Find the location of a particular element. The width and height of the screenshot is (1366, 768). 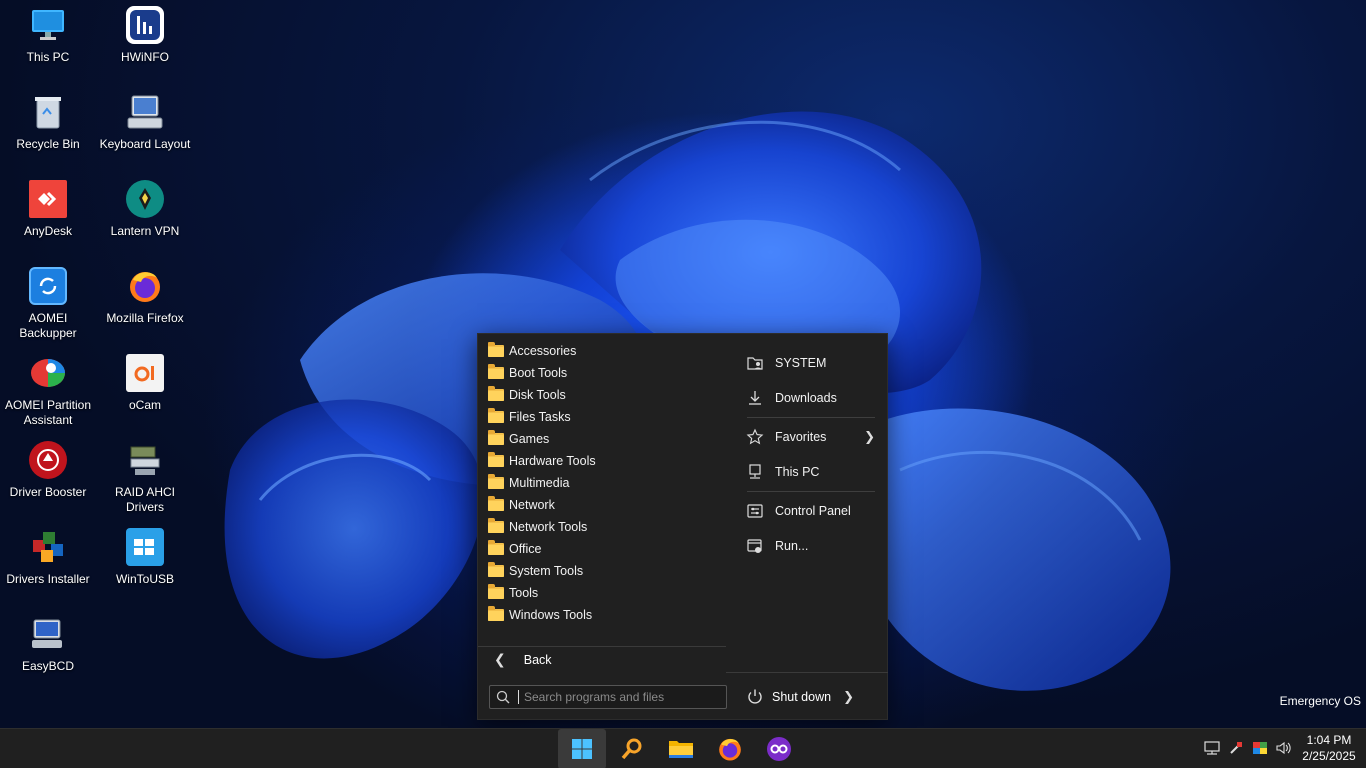

desktop-icon-label: RAID AHCI Drivers is located at coordinates (144, 499).